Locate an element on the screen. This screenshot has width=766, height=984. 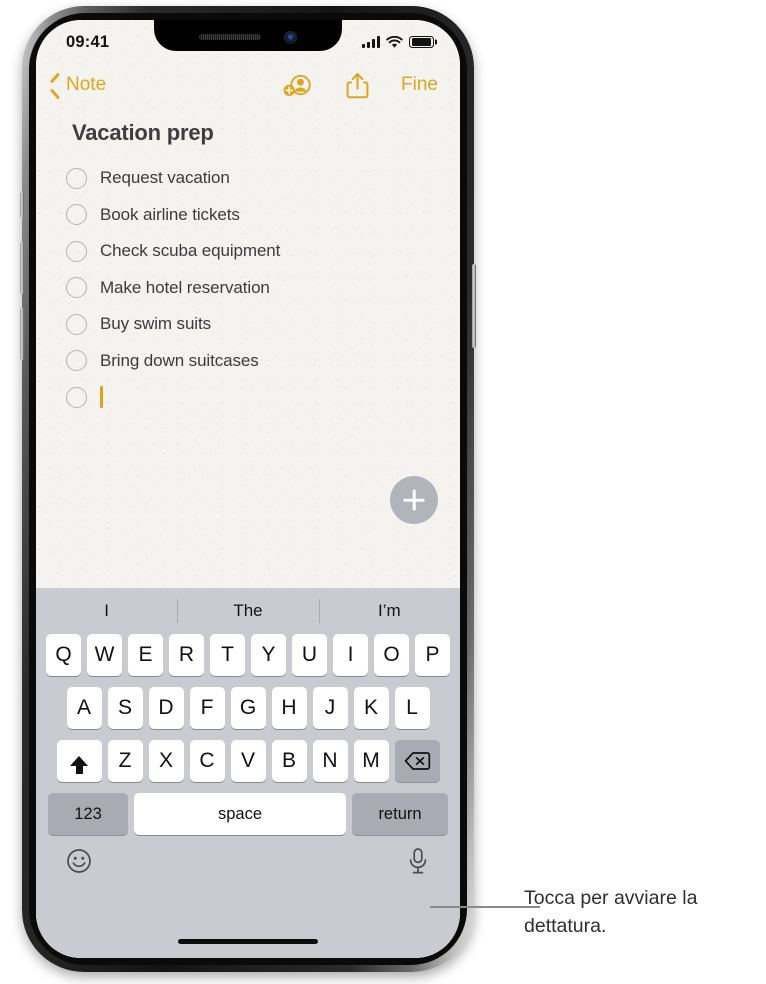
checklist-item: Check scuba equipment is located at coordinates (250, 251).